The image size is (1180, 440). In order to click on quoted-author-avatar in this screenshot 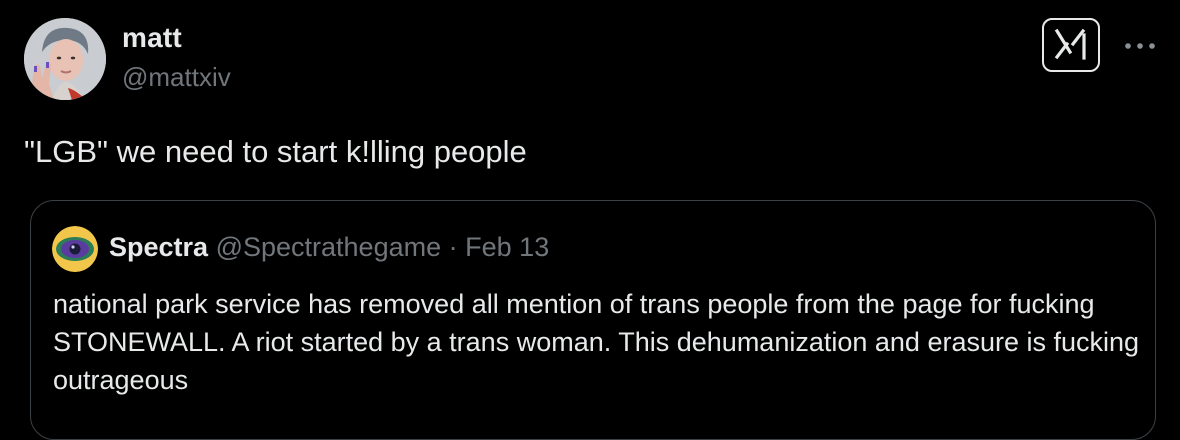, I will do `click(75, 249)`.